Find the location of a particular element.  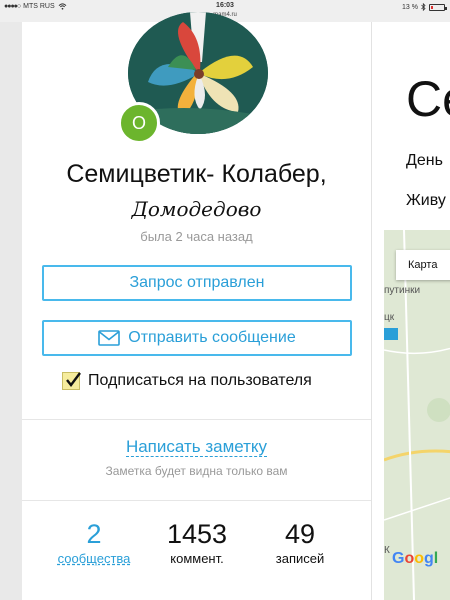

write-note-label: Написать заметку is located at coordinates (196, 447).